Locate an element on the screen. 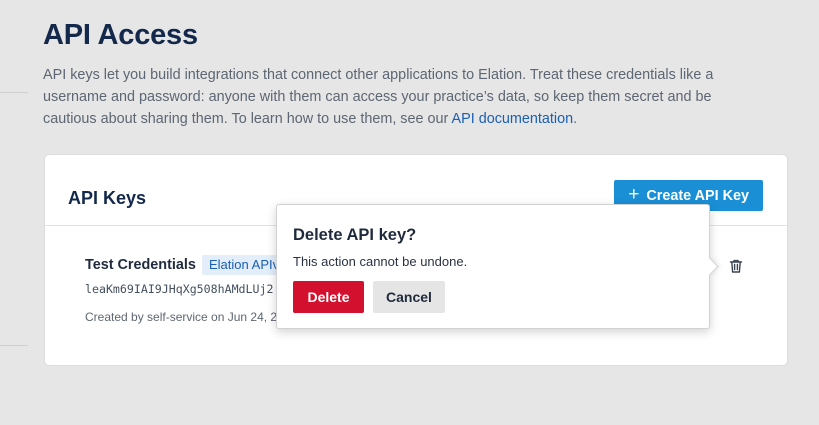 The width and height of the screenshot is (819, 425). api-documentation-link: API documentation is located at coordinates (513, 119).